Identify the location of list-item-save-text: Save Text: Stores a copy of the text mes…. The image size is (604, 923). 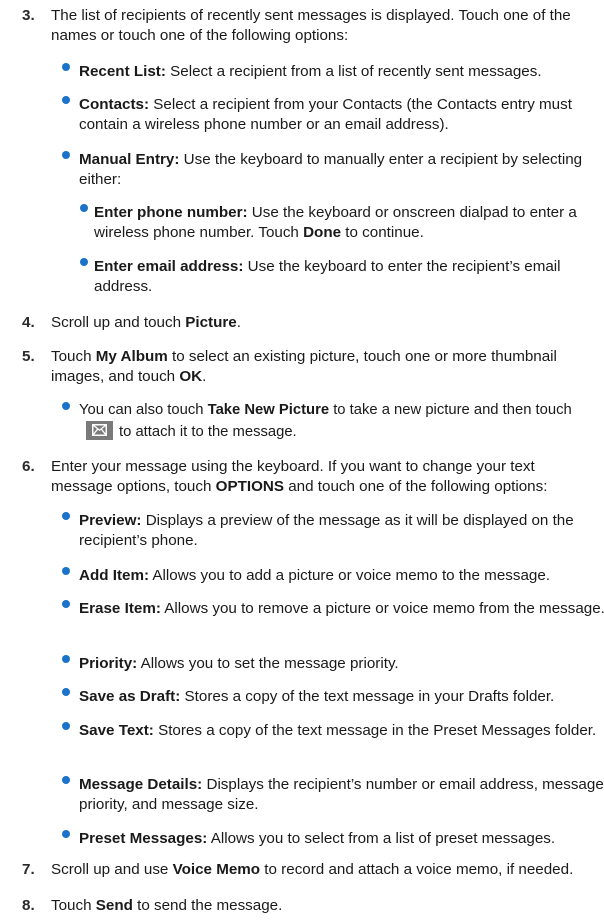
(333, 731).